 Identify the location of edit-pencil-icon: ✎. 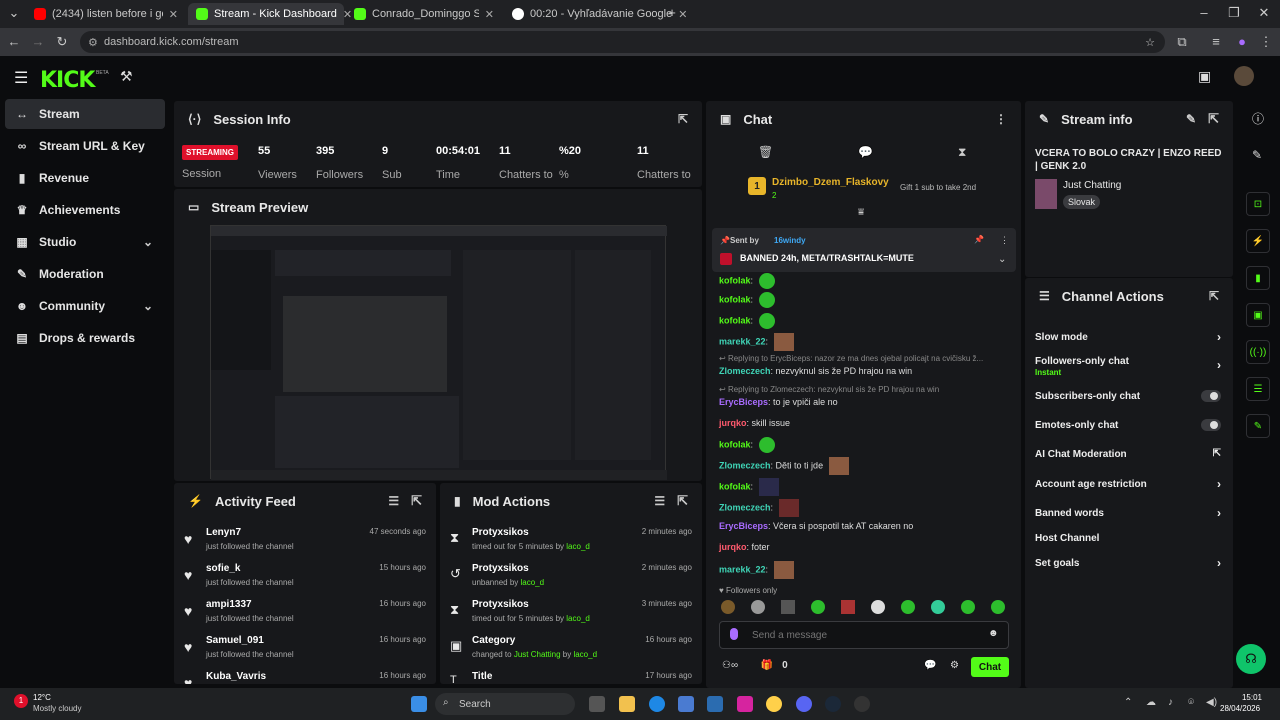
(1257, 155).